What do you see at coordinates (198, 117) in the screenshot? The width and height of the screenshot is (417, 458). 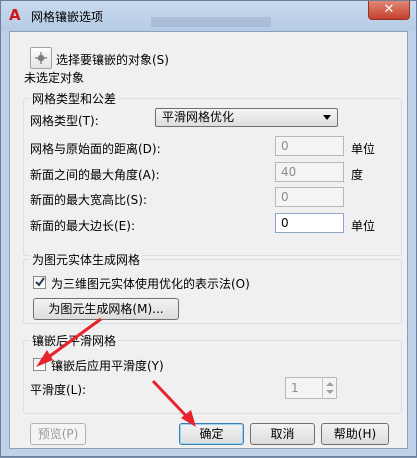 I see `mesh-type-selected: 平滑网格优化` at bounding box center [198, 117].